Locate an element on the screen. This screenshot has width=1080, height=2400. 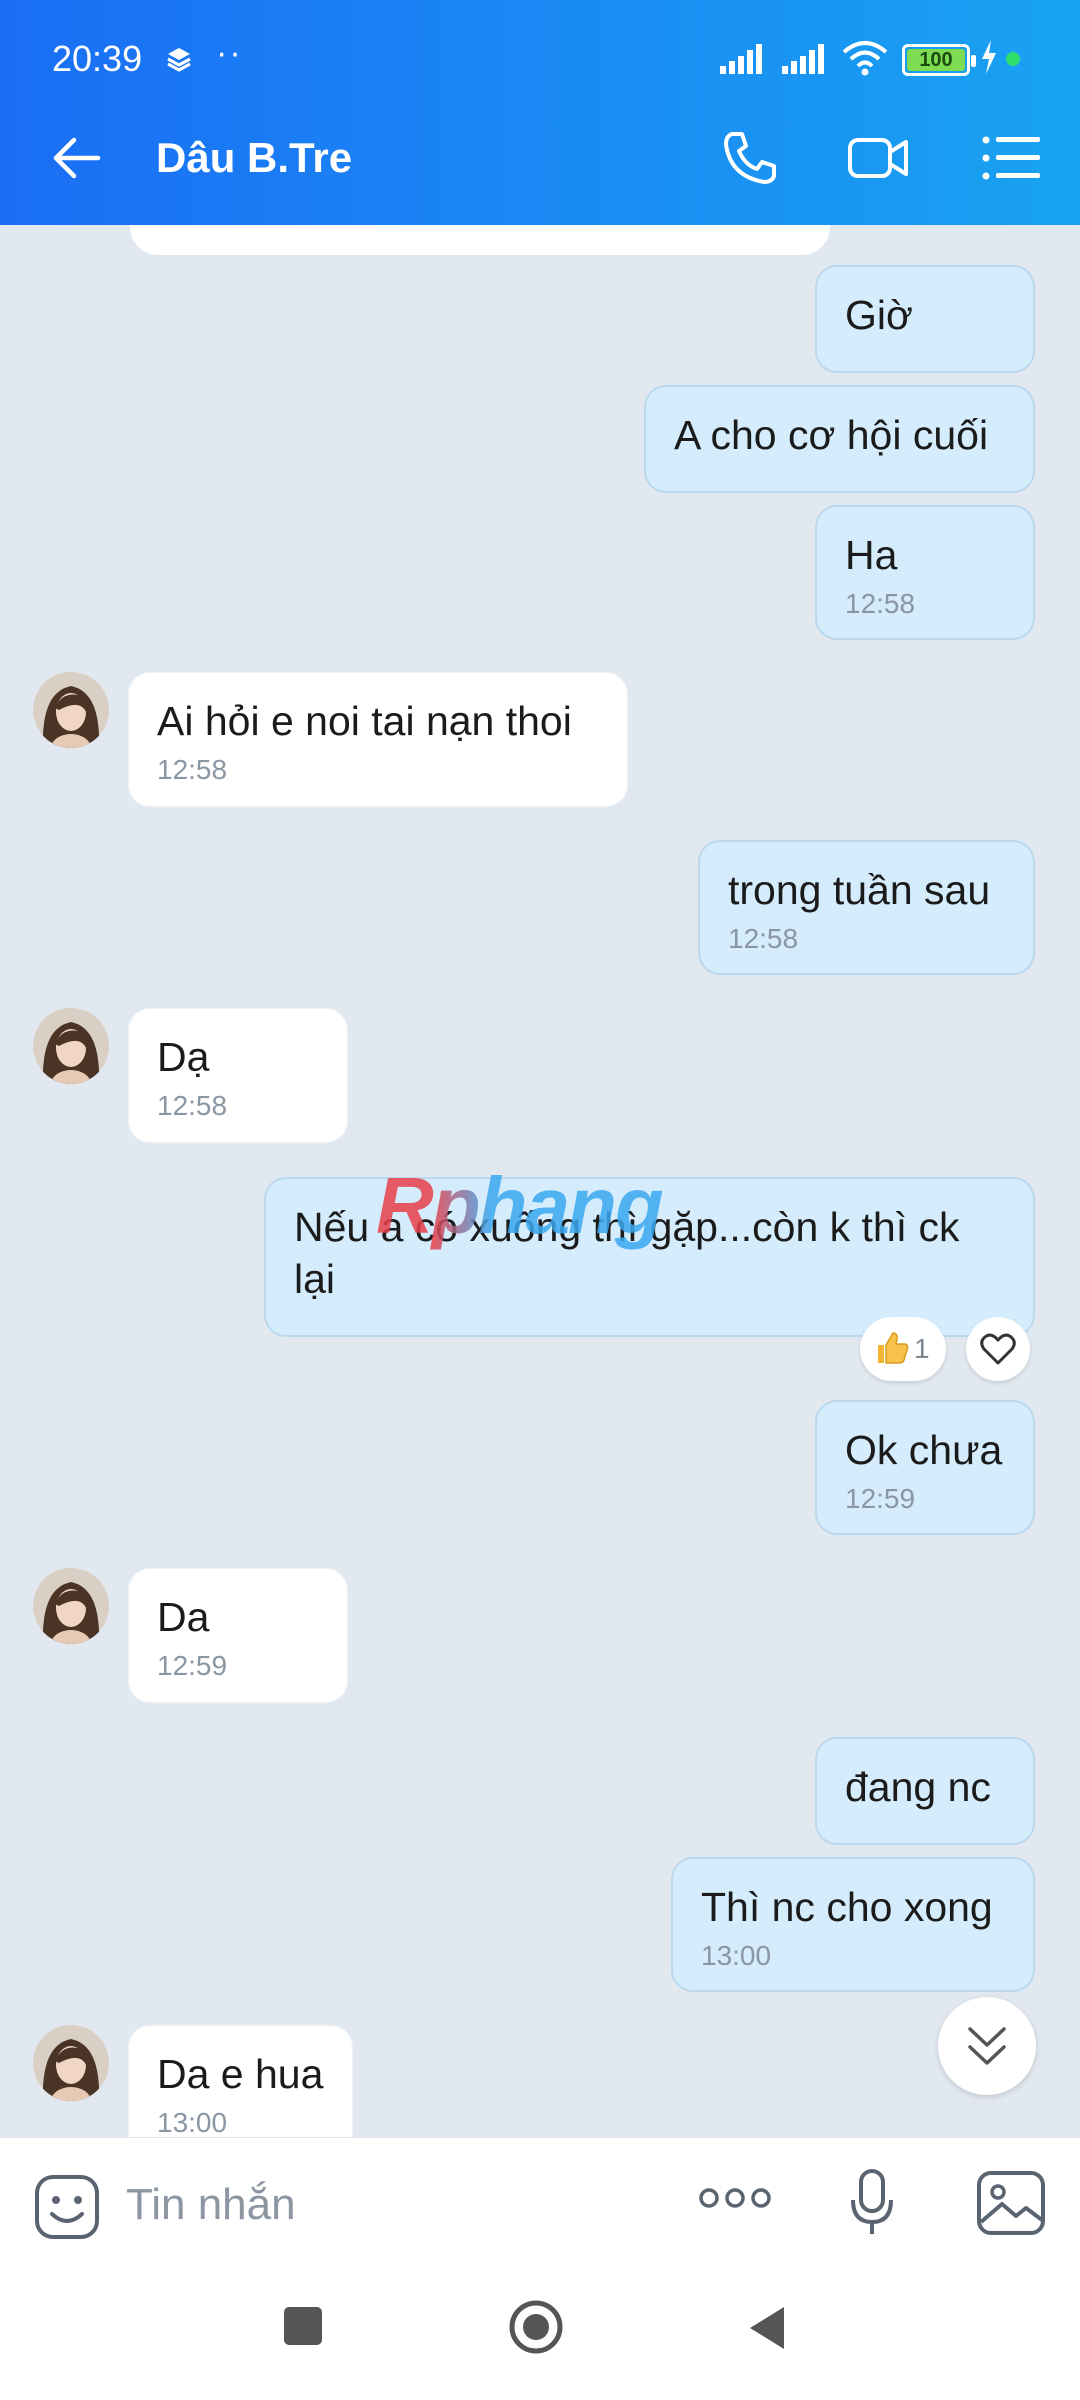
list-menu-icon is located at coordinates (1012, 158).